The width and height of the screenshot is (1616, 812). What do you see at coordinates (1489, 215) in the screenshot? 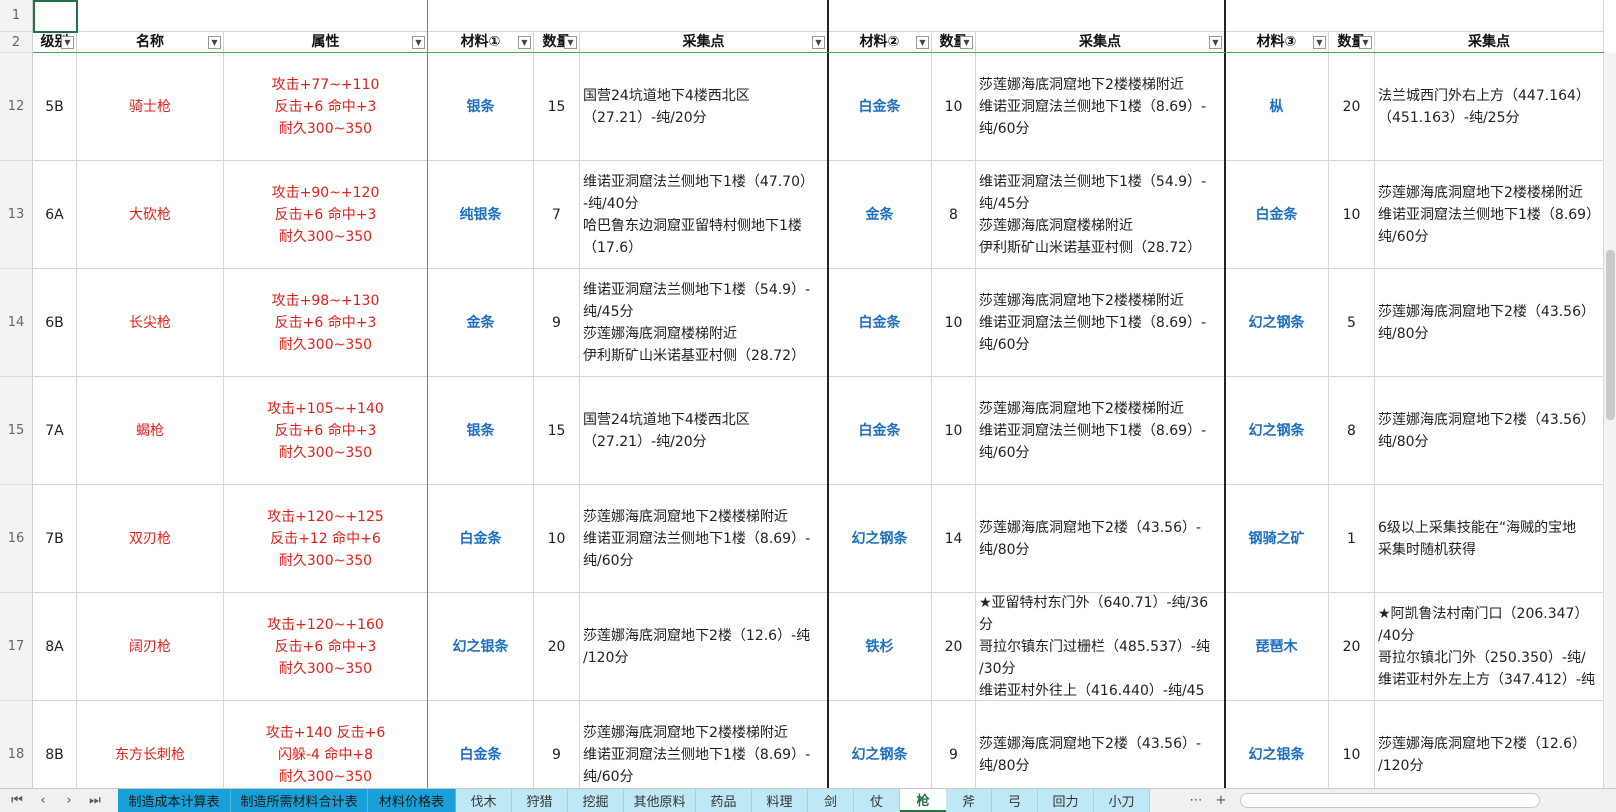
I see `cell-loc3: 莎莲娜海底洞窟地下2楼楼梯附近 维诺亚洞窟法兰侧地下1楼（8.69） 纯/60分` at bounding box center [1489, 215].